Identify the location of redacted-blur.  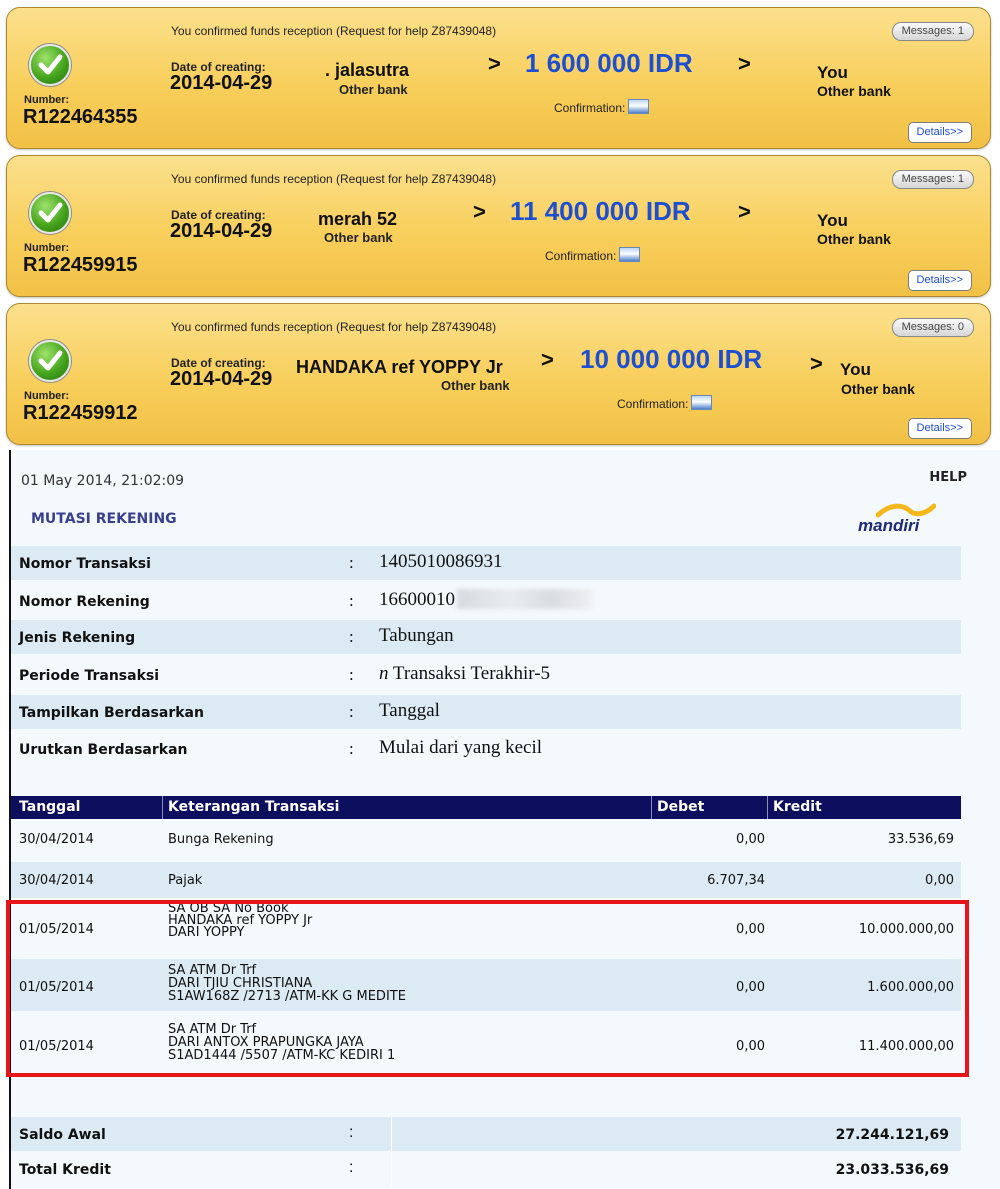
(524, 599).